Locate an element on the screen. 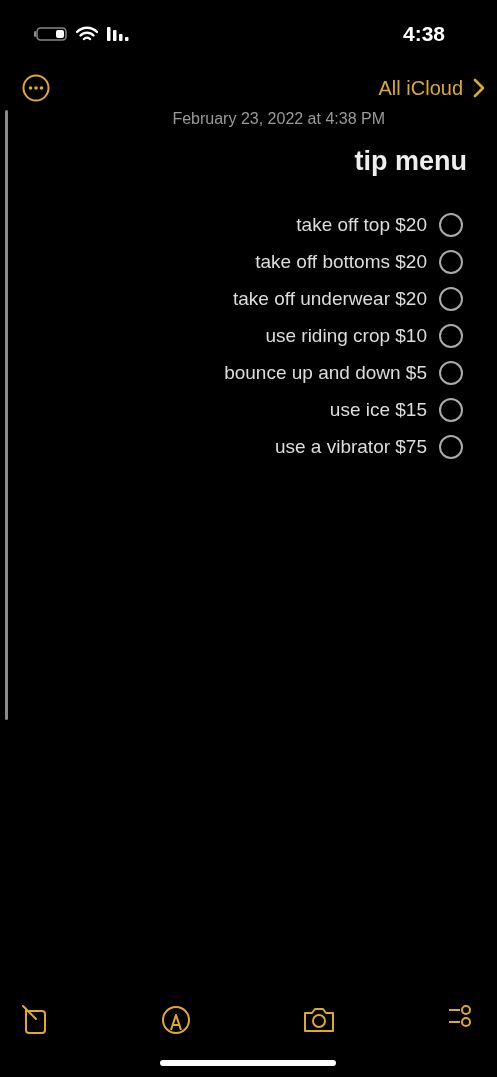 The height and width of the screenshot is (1077, 497). note-date: February 23, 2022 at 4:38 PM is located at coordinates (278, 119).